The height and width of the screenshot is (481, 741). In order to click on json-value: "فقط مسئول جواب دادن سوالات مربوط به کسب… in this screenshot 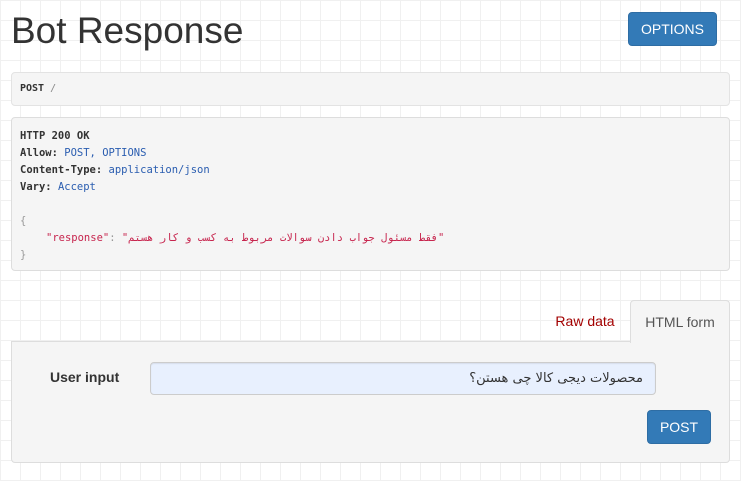, I will do `click(283, 238)`.